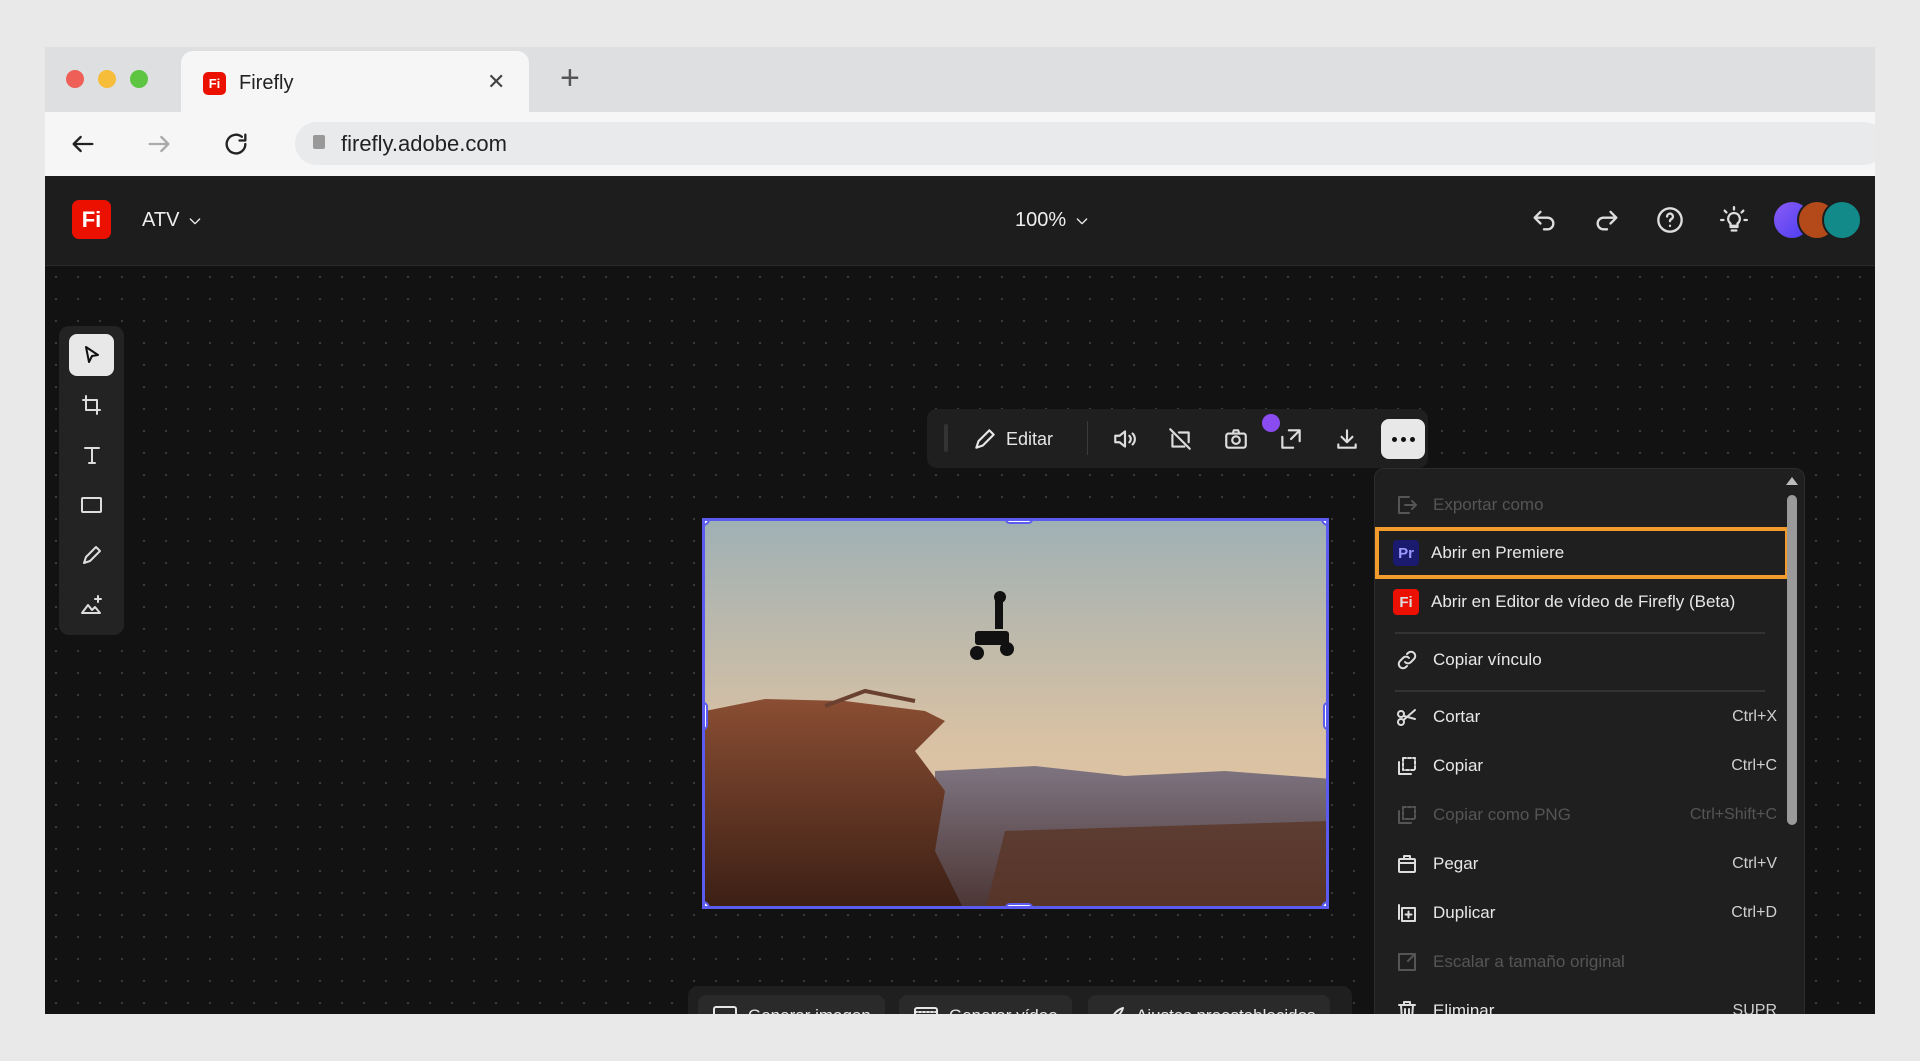 This screenshot has width=1920, height=1061. Describe the element at coordinates (1754, 765) in the screenshot. I see `shortcut: Ctrl+C` at that location.